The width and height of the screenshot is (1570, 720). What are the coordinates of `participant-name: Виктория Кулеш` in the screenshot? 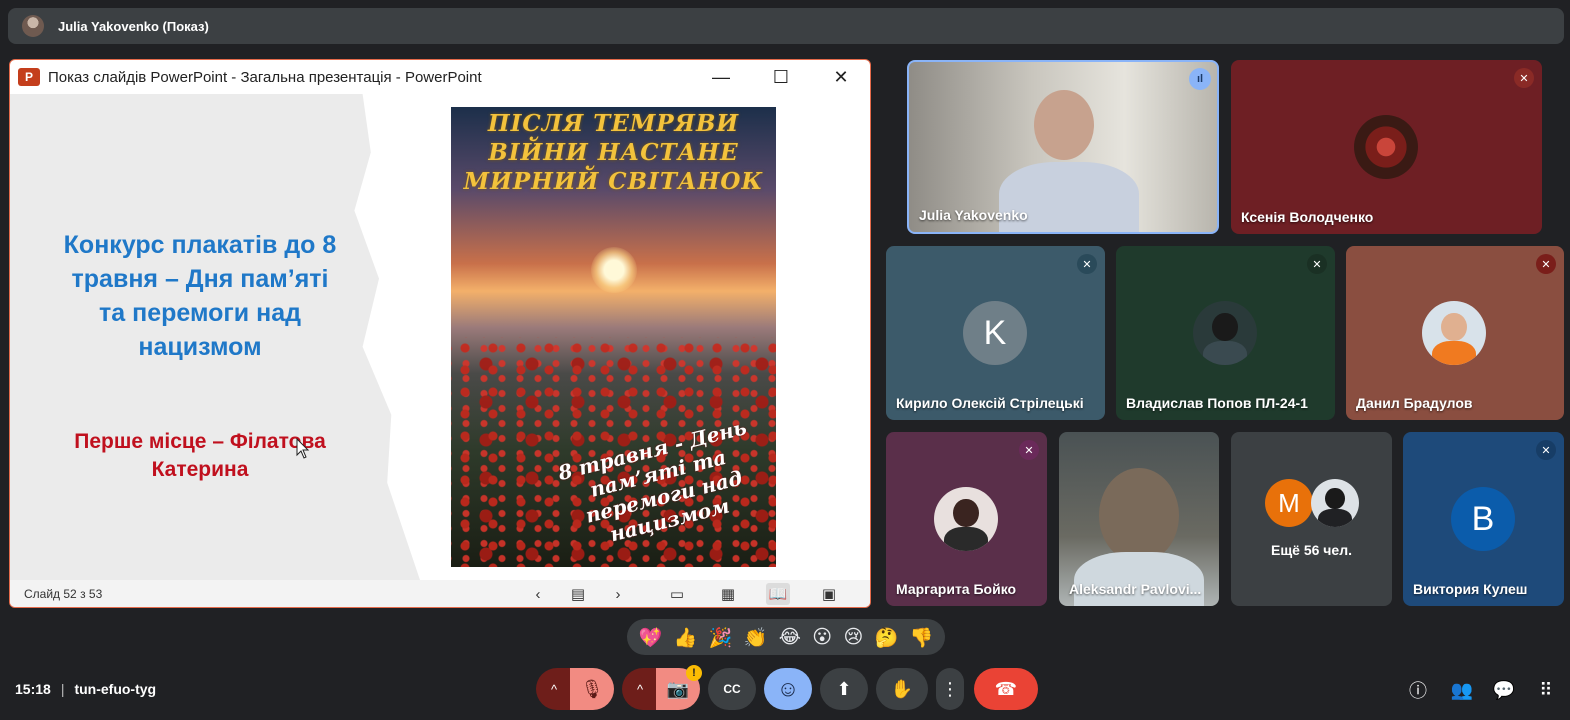 It's located at (1470, 589).